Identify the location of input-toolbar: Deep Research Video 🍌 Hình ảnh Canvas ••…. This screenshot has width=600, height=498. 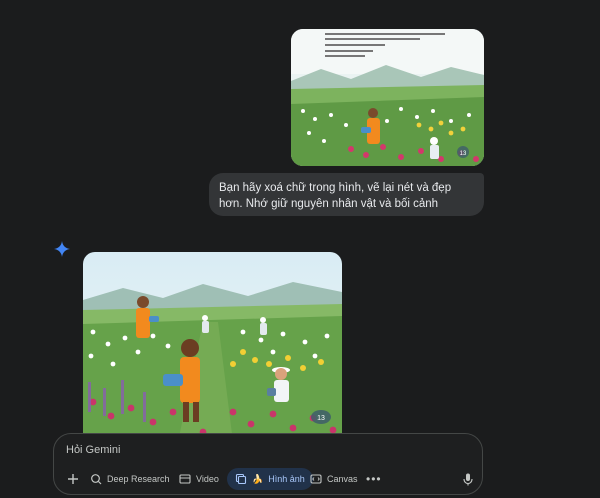
(268, 479).